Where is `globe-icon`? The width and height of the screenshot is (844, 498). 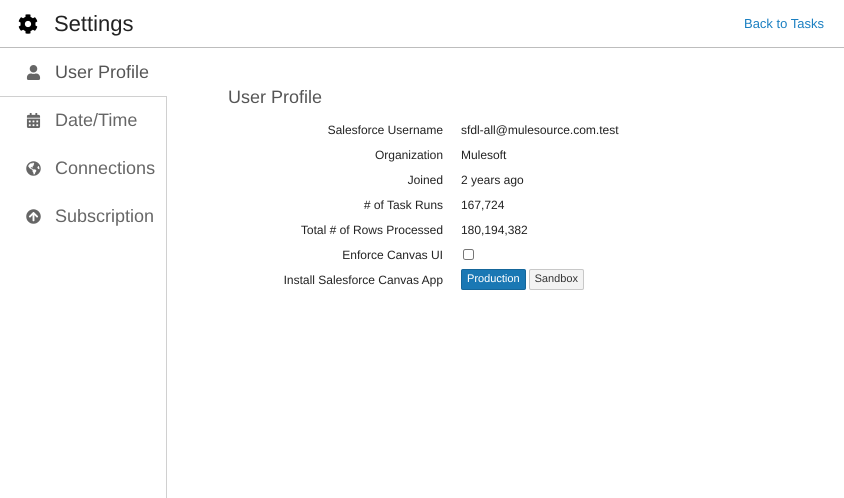
globe-icon is located at coordinates (33, 168).